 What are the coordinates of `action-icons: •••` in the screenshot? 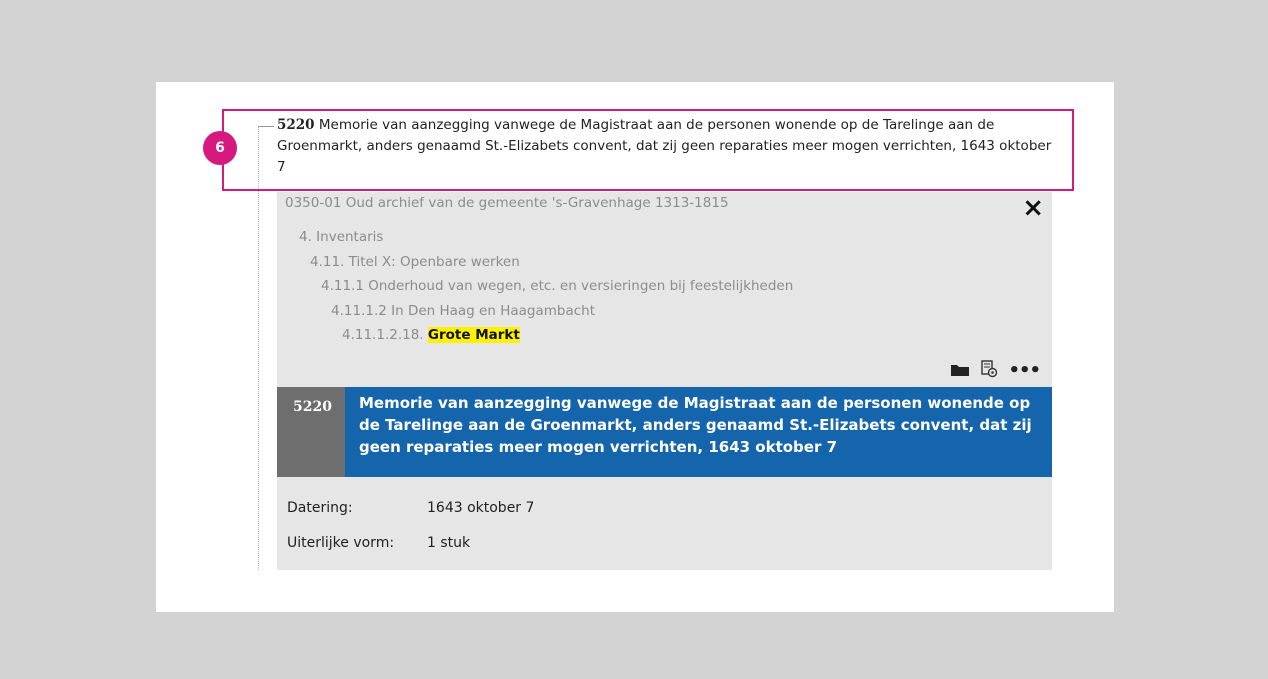 It's located at (995, 371).